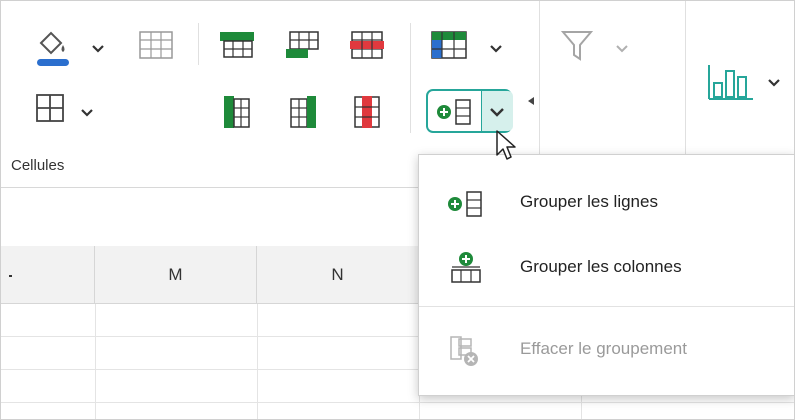 This screenshot has width=795, height=420. I want to click on menu-item-label: Grouper les colonnes, so click(601, 266).